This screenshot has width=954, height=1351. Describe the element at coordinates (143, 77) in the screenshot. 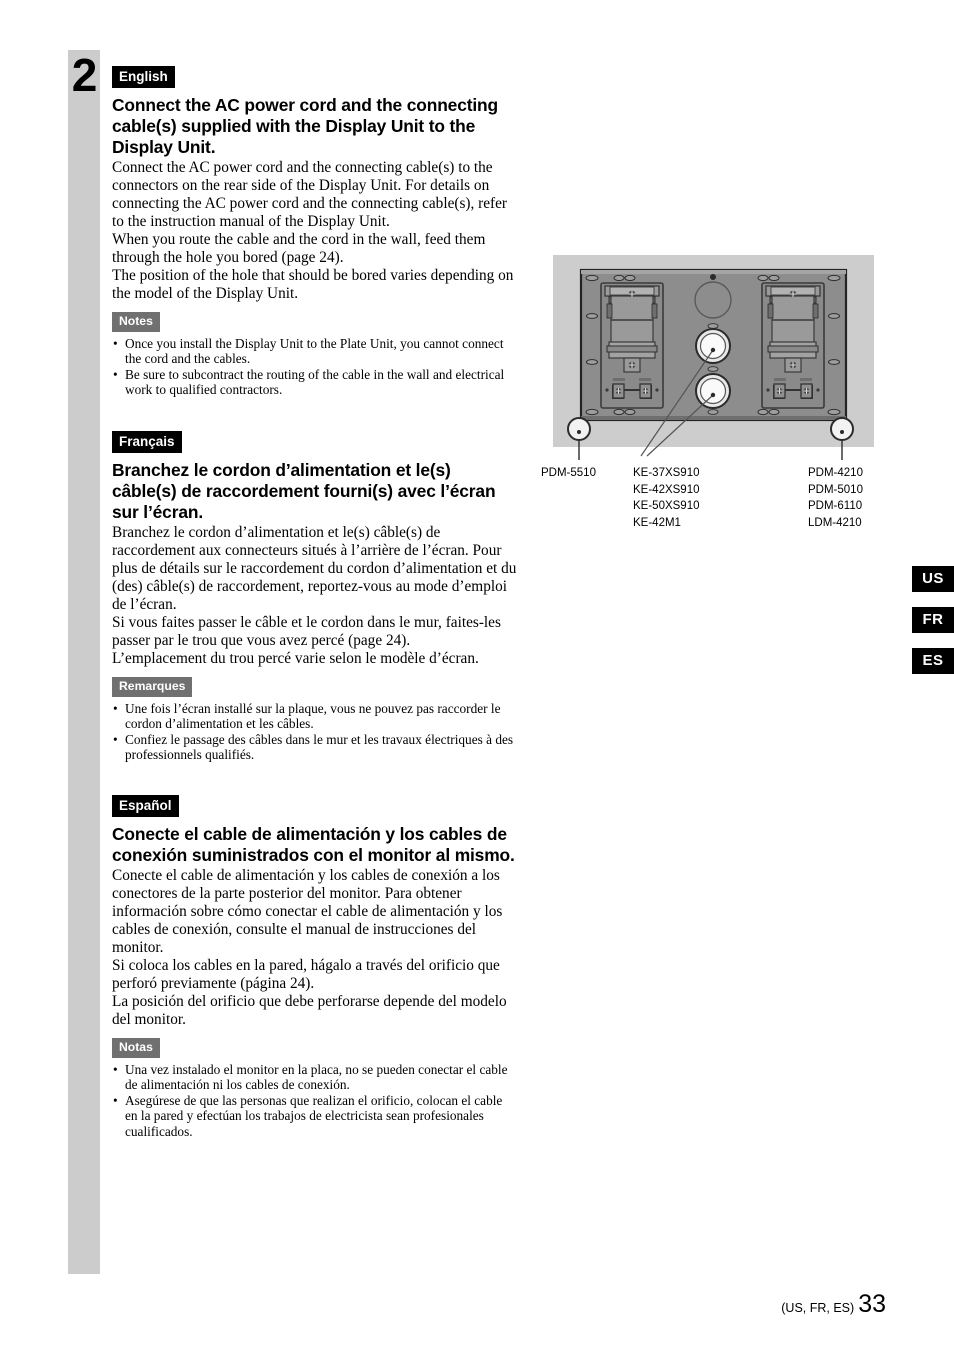

I see `language-tag-english: English` at that location.